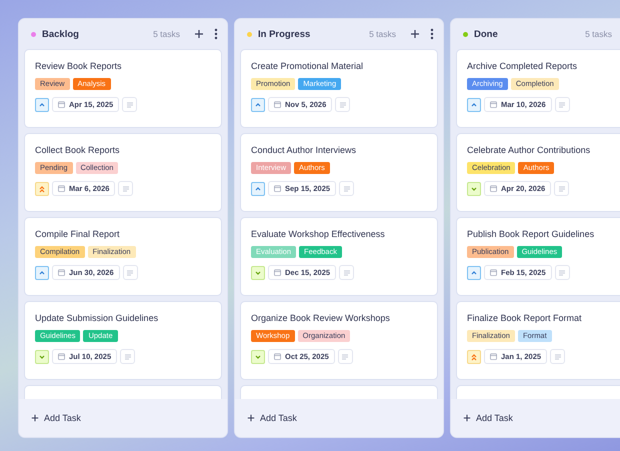 This screenshot has height=451, width=620. Describe the element at coordinates (79, 66) in the screenshot. I see `task-title: Review Book Reports` at that location.